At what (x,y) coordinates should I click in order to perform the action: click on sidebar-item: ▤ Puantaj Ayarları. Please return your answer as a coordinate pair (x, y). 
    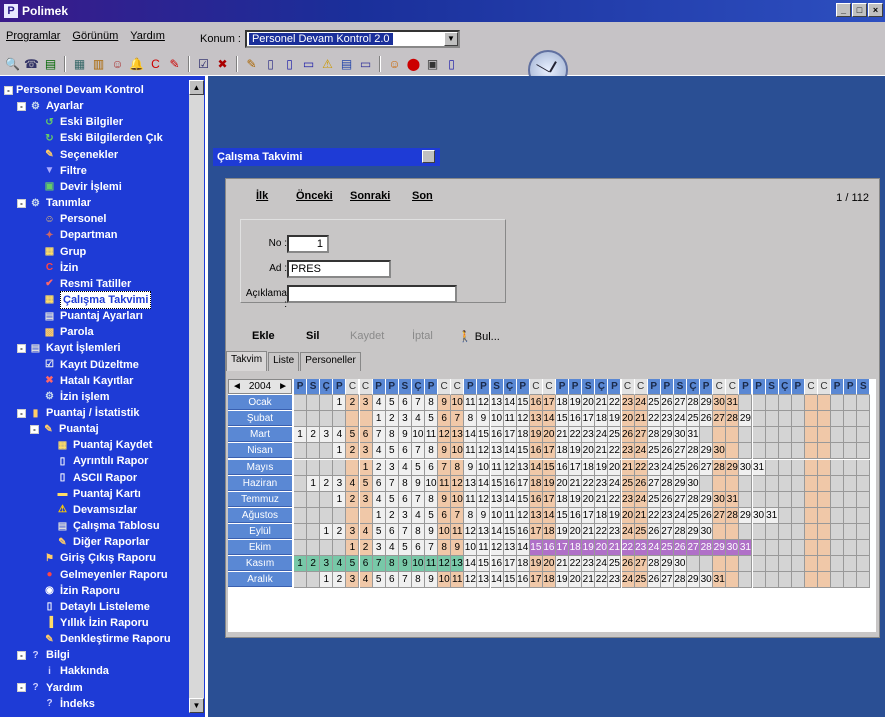
    Looking at the image, I should click on (93, 316).